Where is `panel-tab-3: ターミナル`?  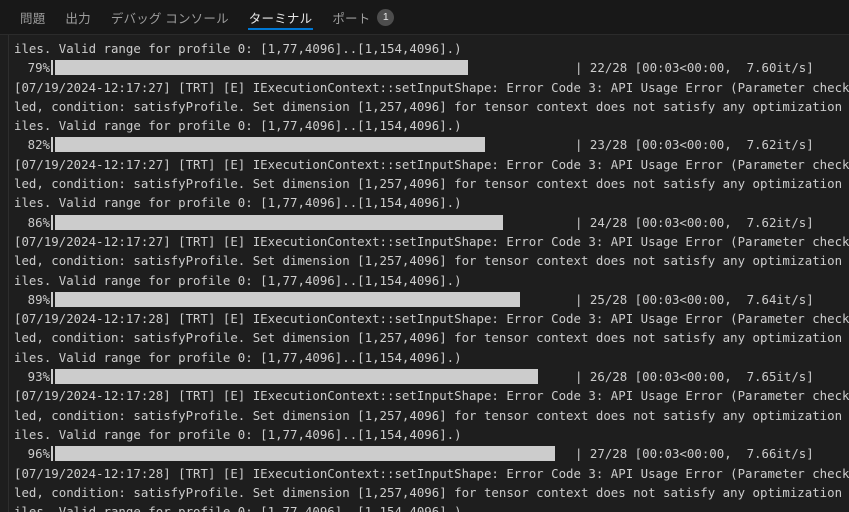 panel-tab-3: ターミナル is located at coordinates (281, 17).